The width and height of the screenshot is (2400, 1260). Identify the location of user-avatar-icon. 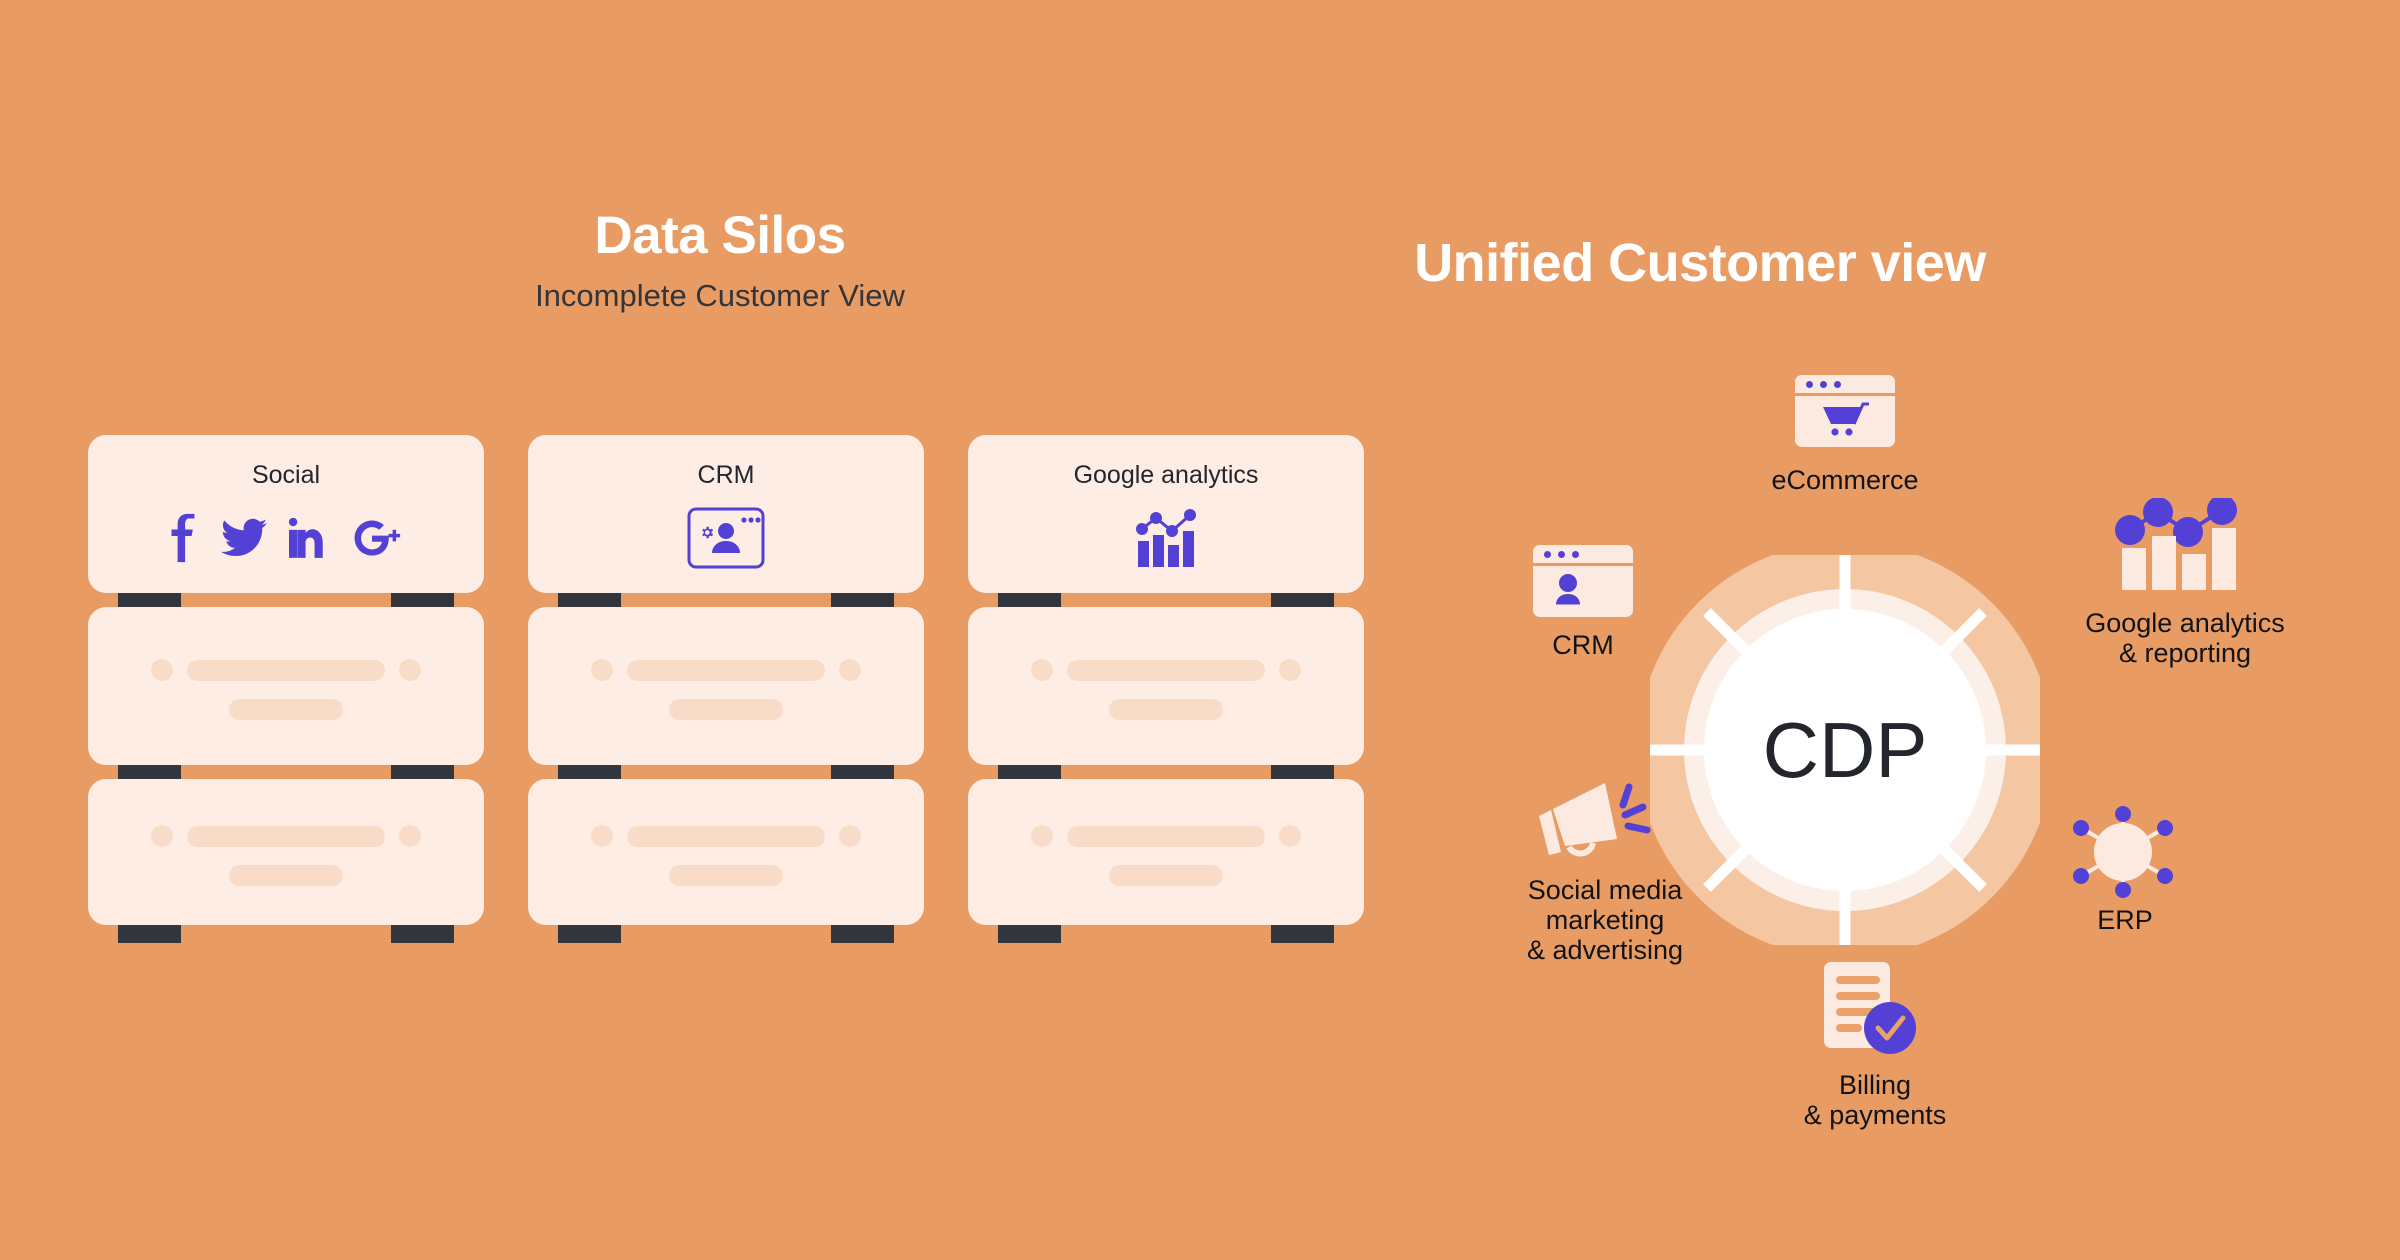
(1568, 589).